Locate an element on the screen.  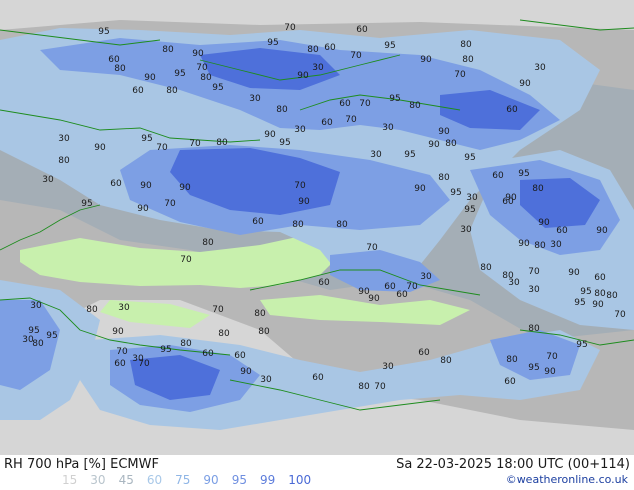
legend-value-45: 45 is located at coordinates (126, 480).